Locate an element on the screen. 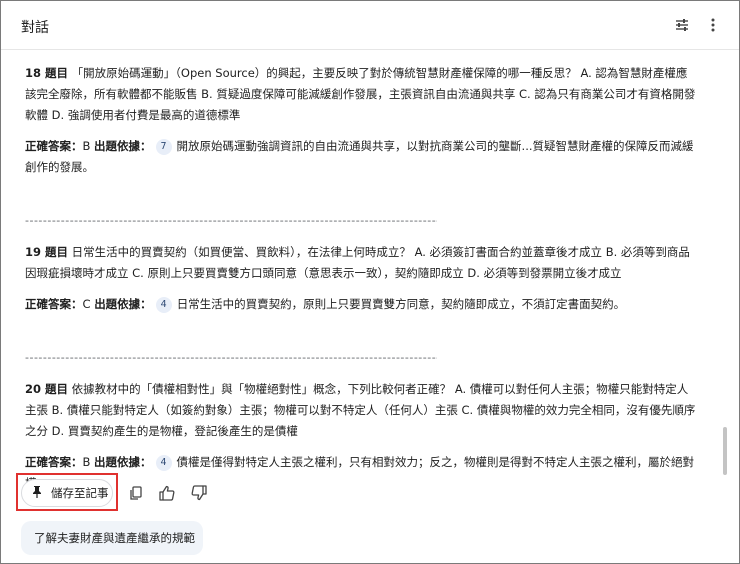  question-number: 18 題目 is located at coordinates (47, 73).